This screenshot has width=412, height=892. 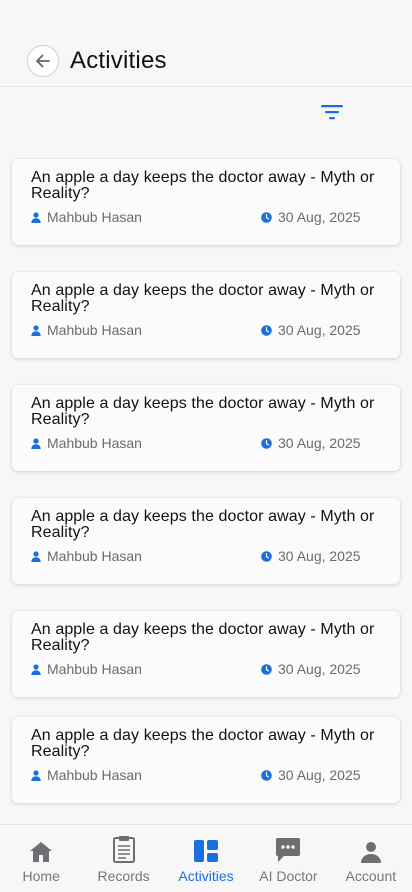 I want to click on page-title: Activities, so click(x=118, y=60).